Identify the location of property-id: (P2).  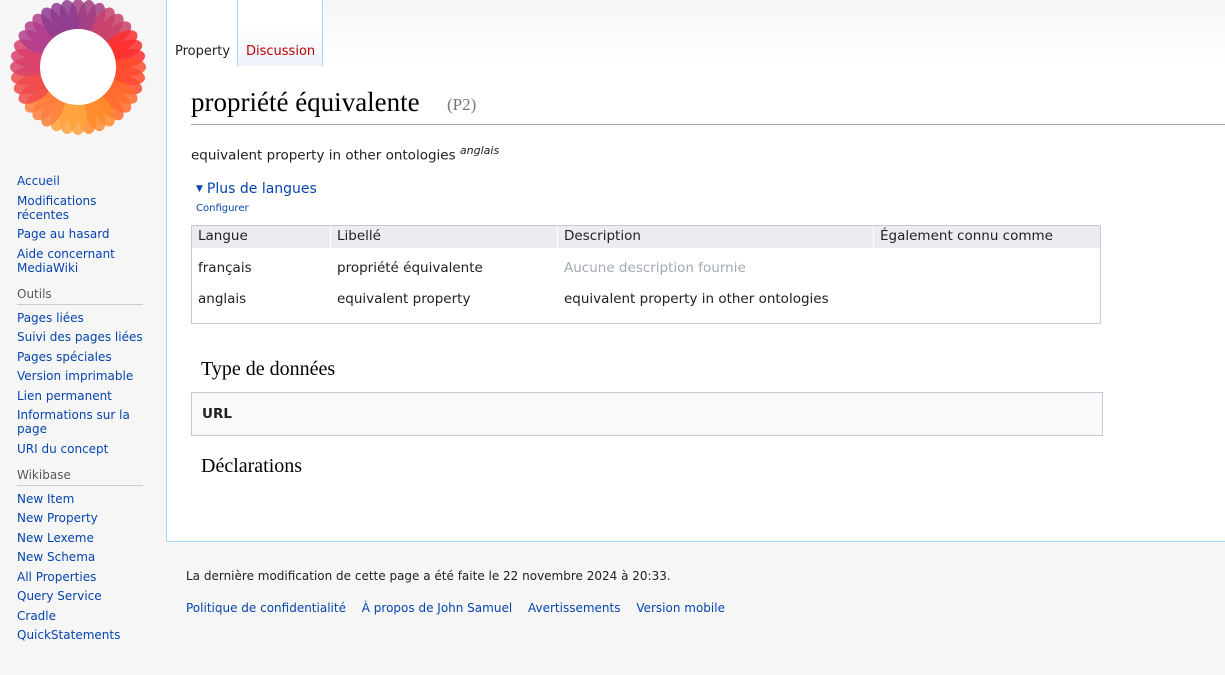
(462, 104).